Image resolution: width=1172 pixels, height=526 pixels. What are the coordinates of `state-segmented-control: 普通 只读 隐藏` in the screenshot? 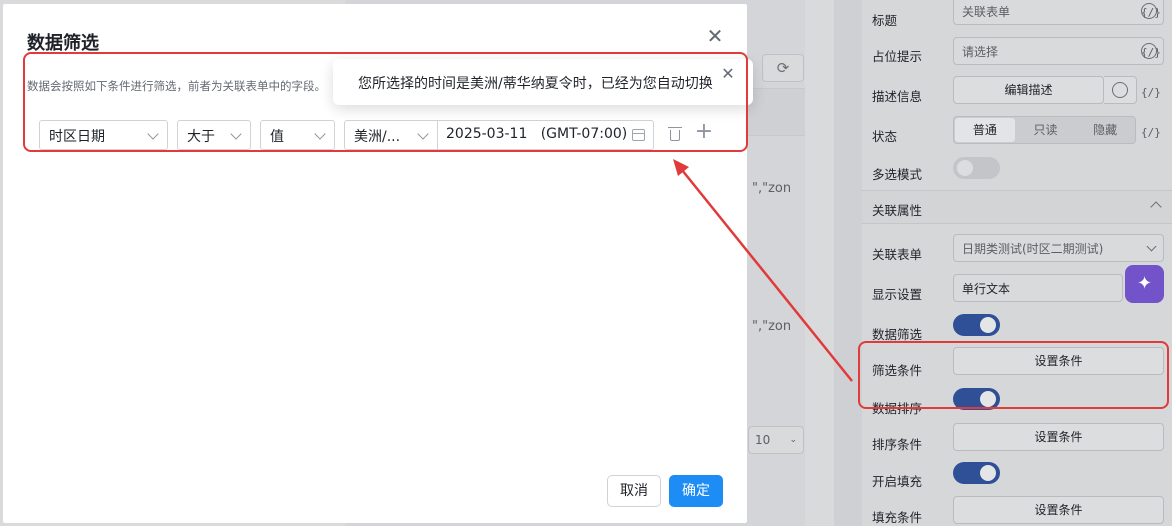 It's located at (1044, 130).